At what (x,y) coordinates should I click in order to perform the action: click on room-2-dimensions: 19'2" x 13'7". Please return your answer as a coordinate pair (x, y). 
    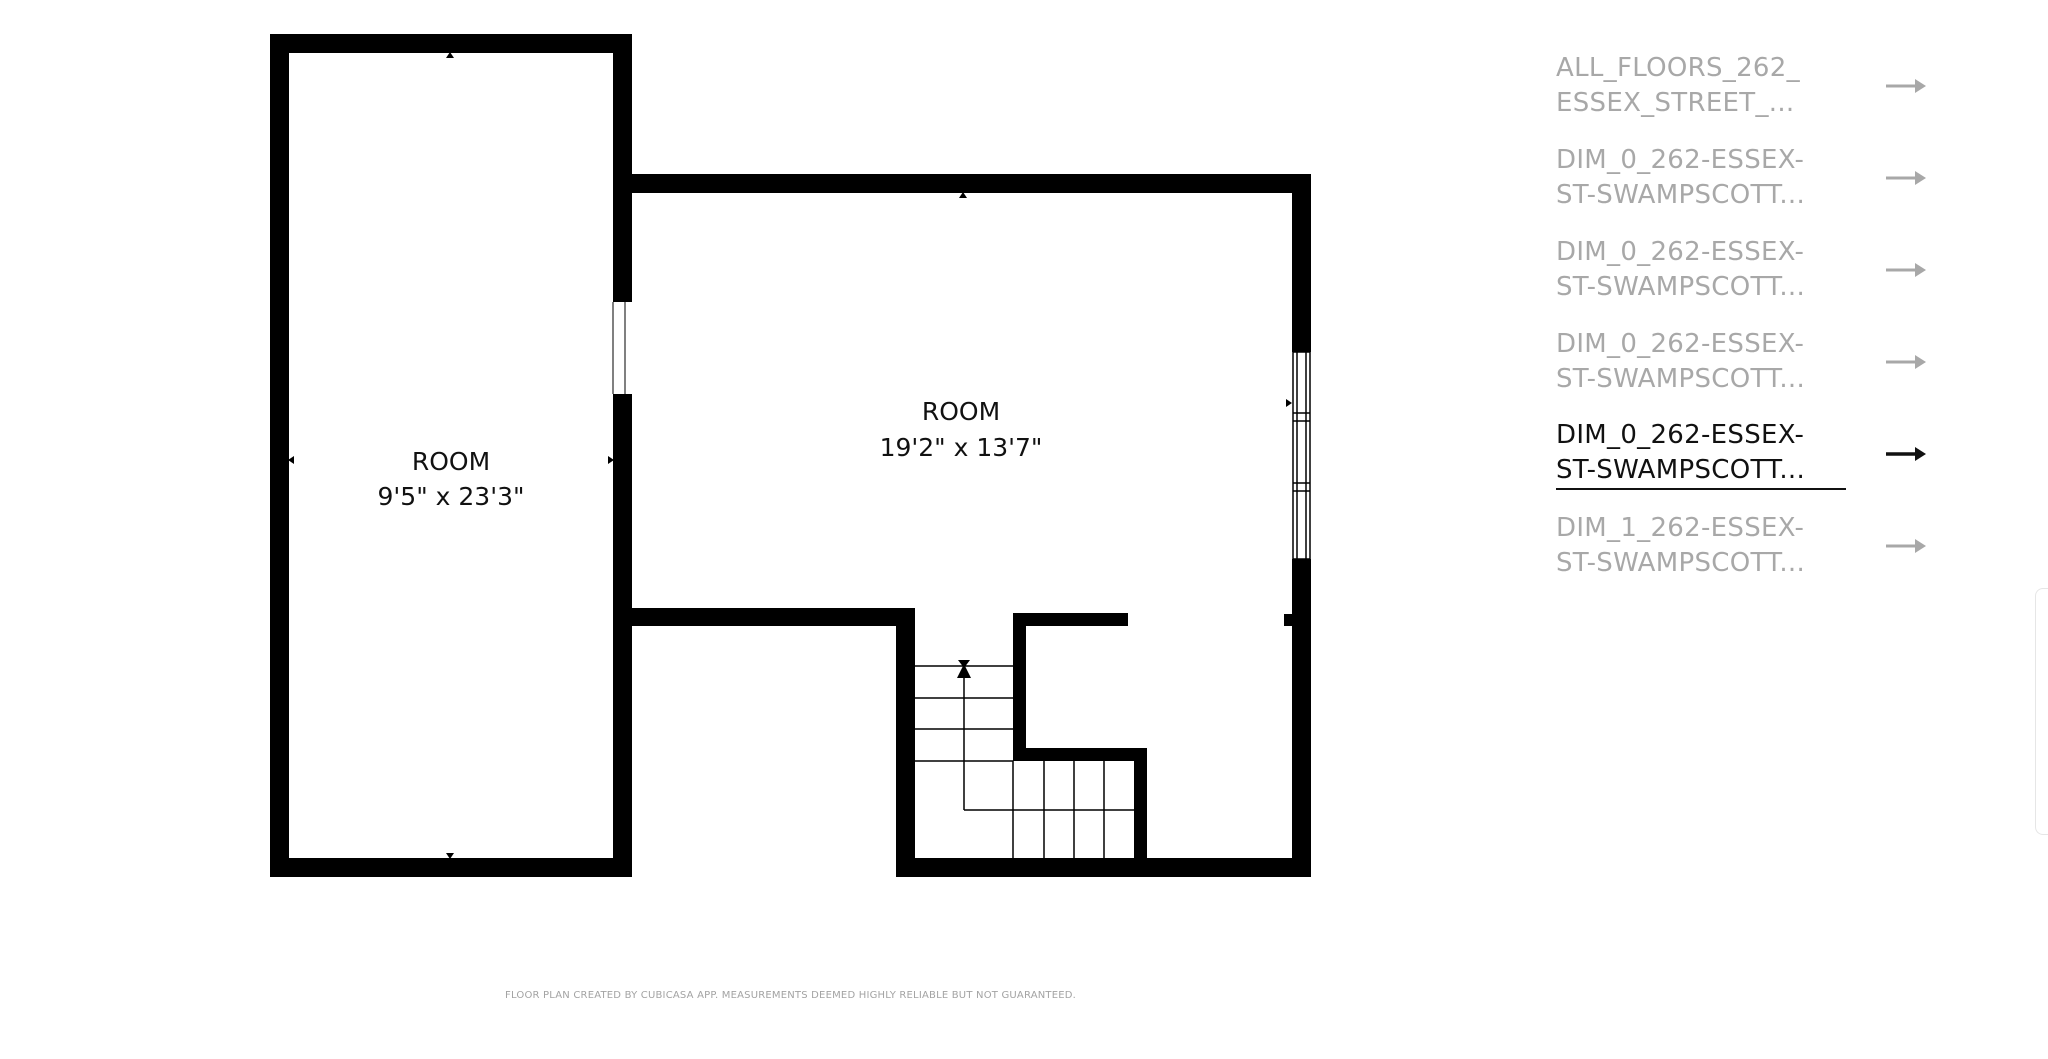
    Looking at the image, I should click on (961, 447).